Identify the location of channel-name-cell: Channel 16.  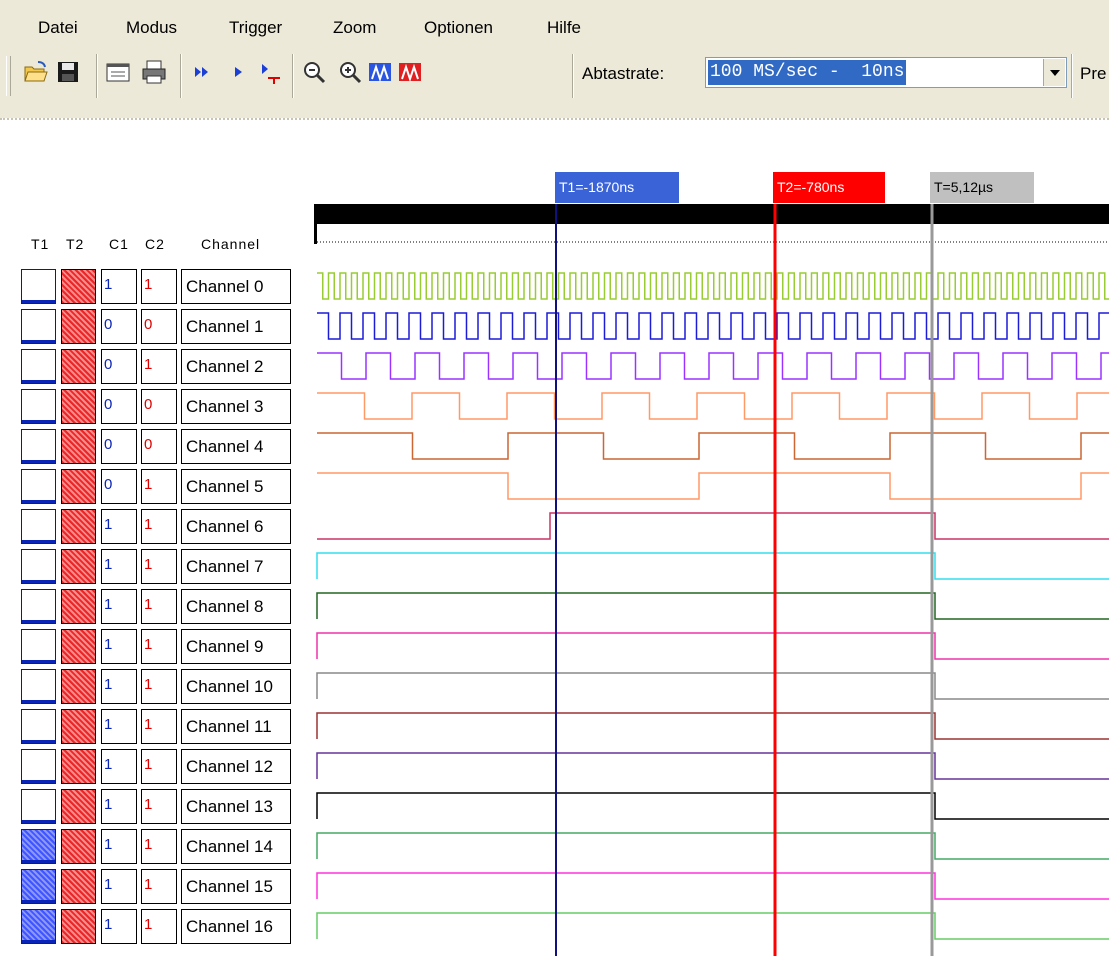
(236, 926).